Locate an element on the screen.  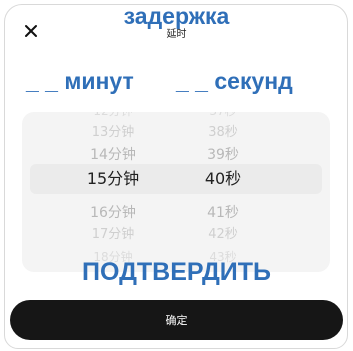
seconds-option: 42秒 is located at coordinates (223, 235).